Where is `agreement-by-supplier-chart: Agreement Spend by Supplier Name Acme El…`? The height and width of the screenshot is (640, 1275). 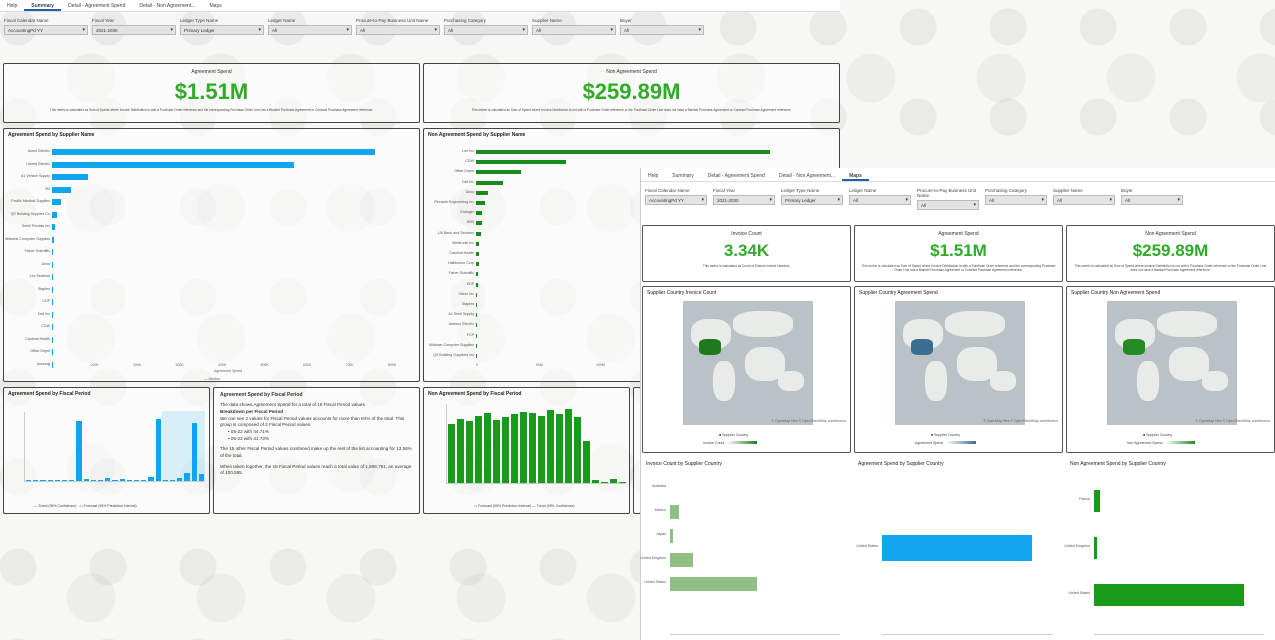 agreement-by-supplier-chart: Agreement Spend by Supplier Name Acme El… is located at coordinates (211, 255).